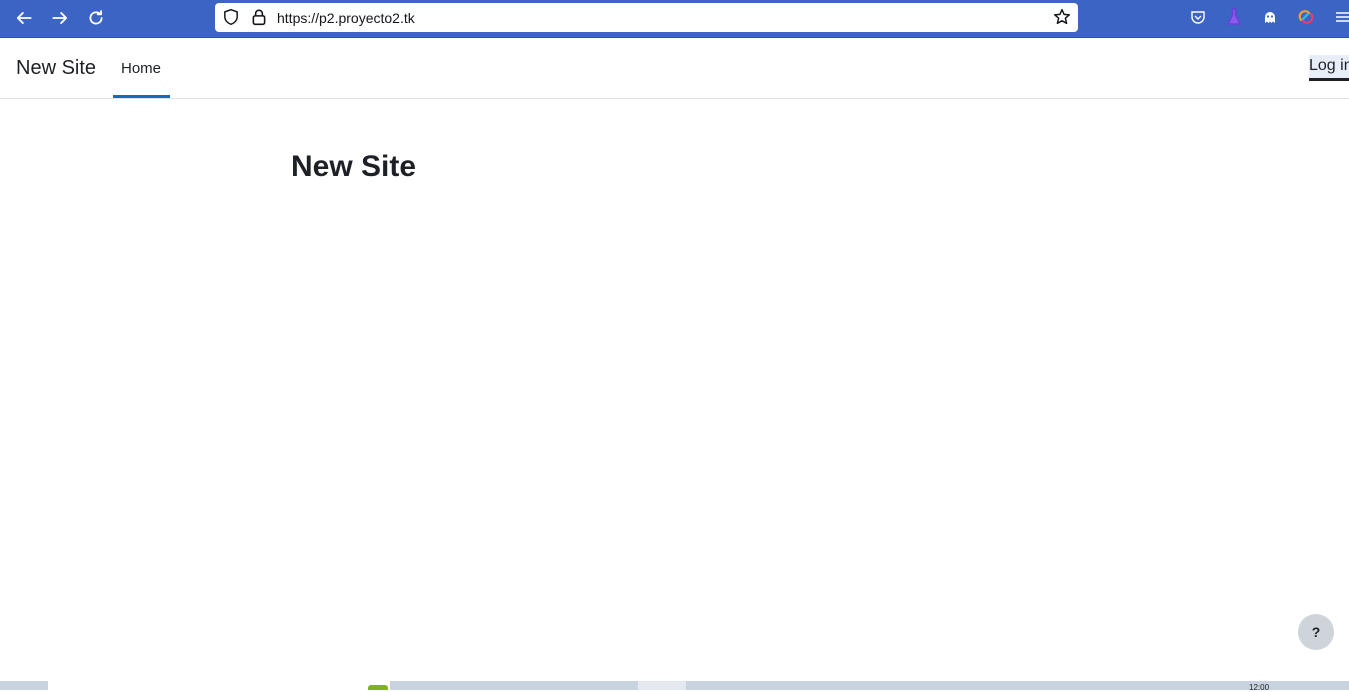  I want to click on pocket-icon, so click(1198, 17).